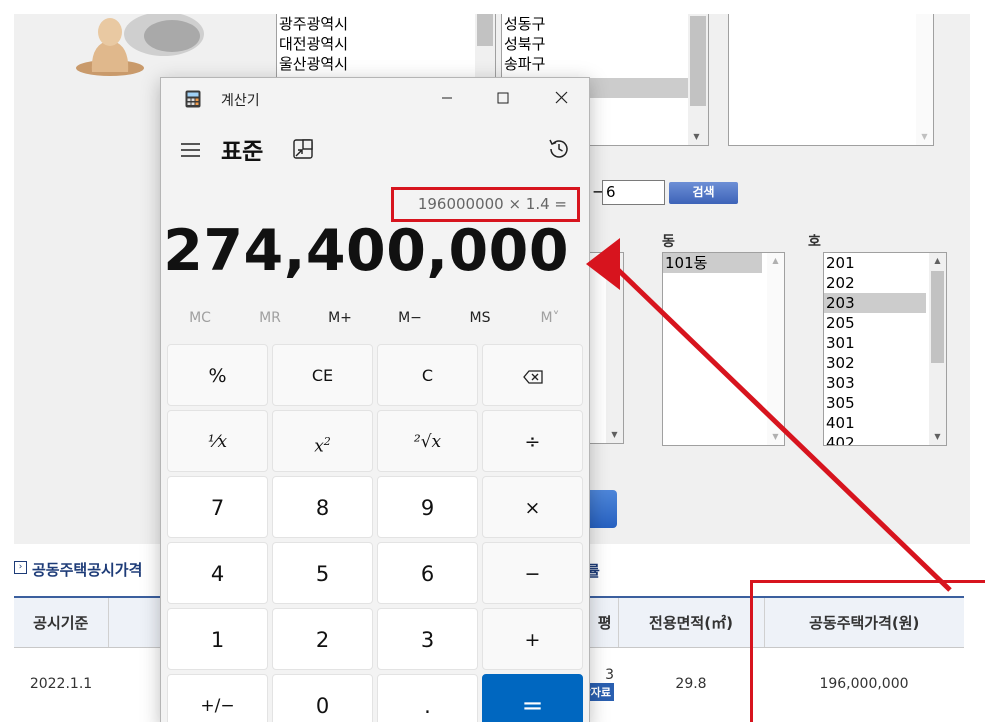 This screenshot has width=985, height=722. I want to click on header-base-date: 공시기준, so click(61, 622).